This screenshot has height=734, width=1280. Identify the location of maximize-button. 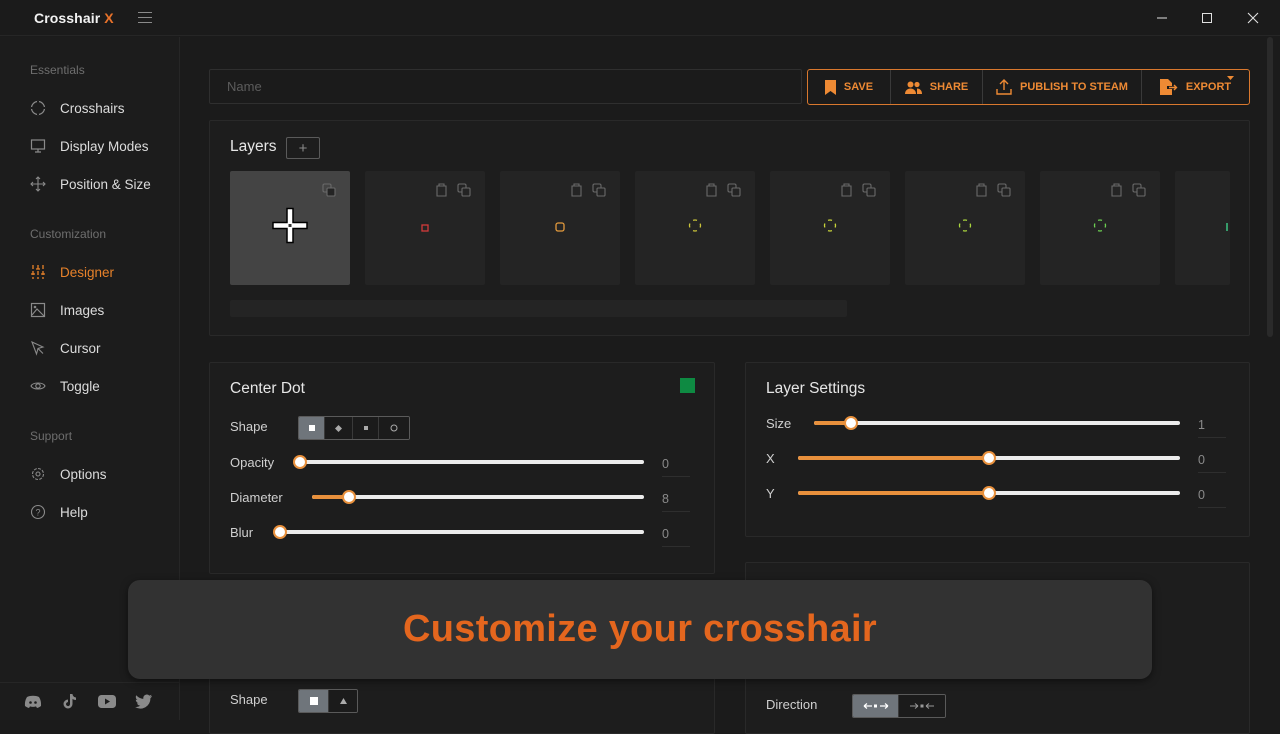
(1207, 18).